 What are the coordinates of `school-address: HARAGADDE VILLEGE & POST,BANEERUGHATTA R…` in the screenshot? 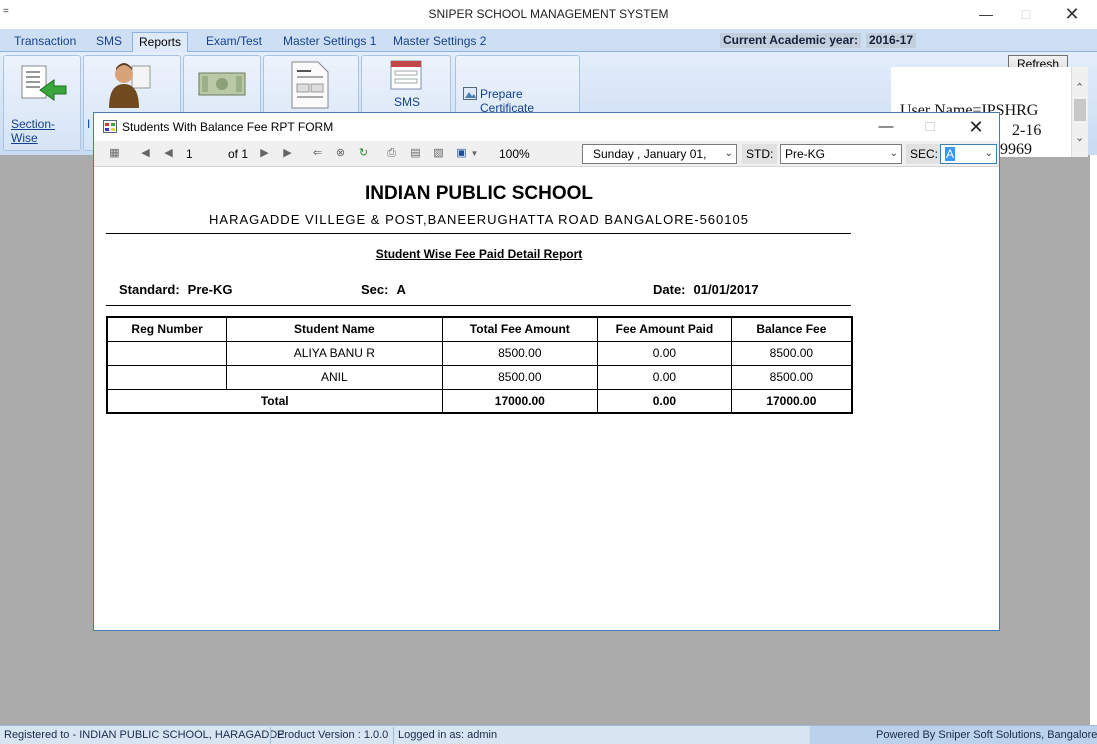 It's located at (479, 219).